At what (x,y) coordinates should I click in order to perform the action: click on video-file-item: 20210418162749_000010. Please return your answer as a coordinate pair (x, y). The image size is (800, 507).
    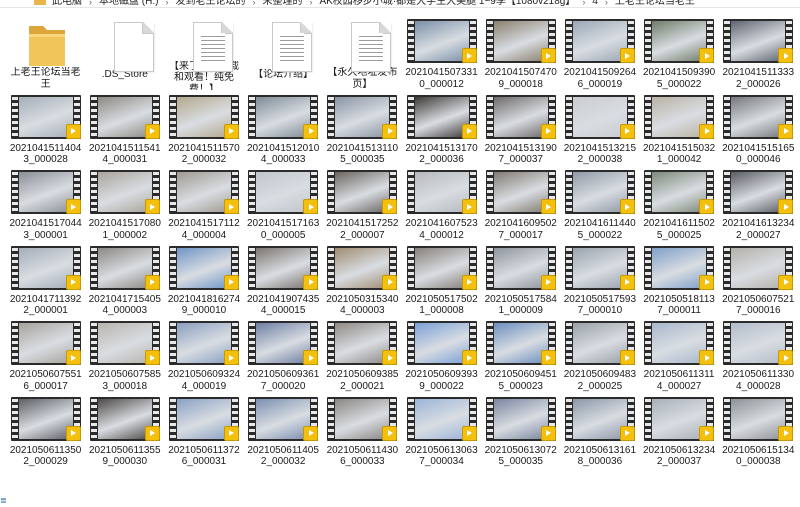
    Looking at the image, I should click on (203, 278).